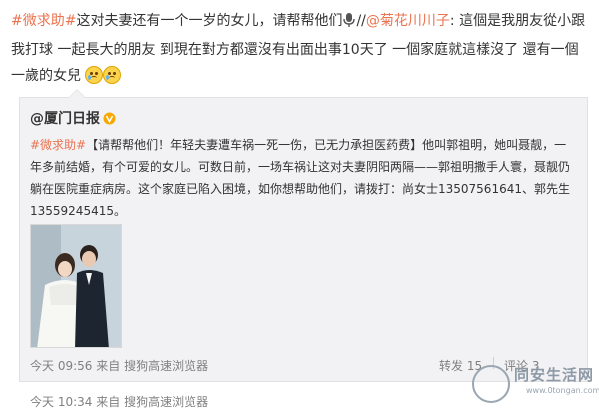 The image size is (599, 413). I want to click on post-meta: 今天 10:34 来自 搜狗高速浏览器, so click(119, 401).